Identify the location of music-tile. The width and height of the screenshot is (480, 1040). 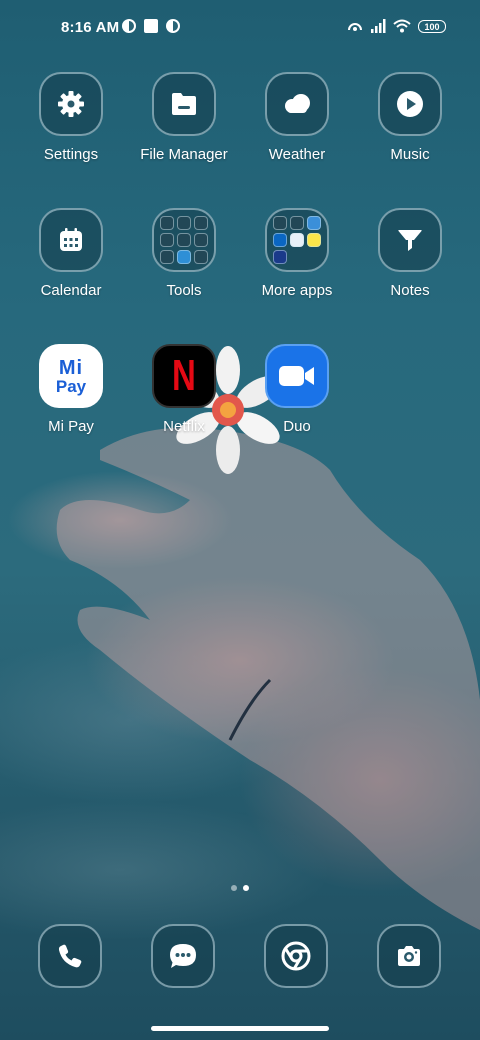
(410, 104).